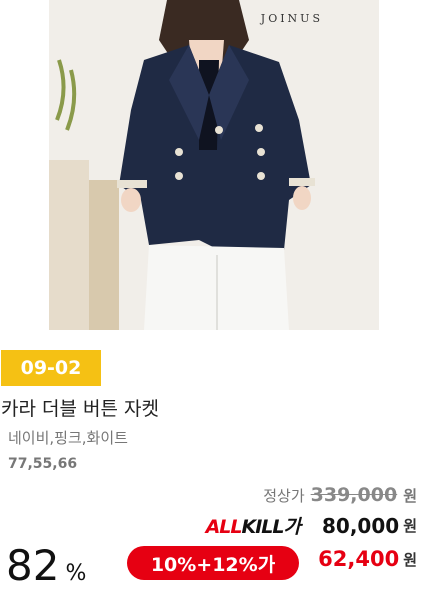 The image size is (430, 600). I want to click on allkill-price-row: ALLKILL가 80,000 원, so click(311, 525).